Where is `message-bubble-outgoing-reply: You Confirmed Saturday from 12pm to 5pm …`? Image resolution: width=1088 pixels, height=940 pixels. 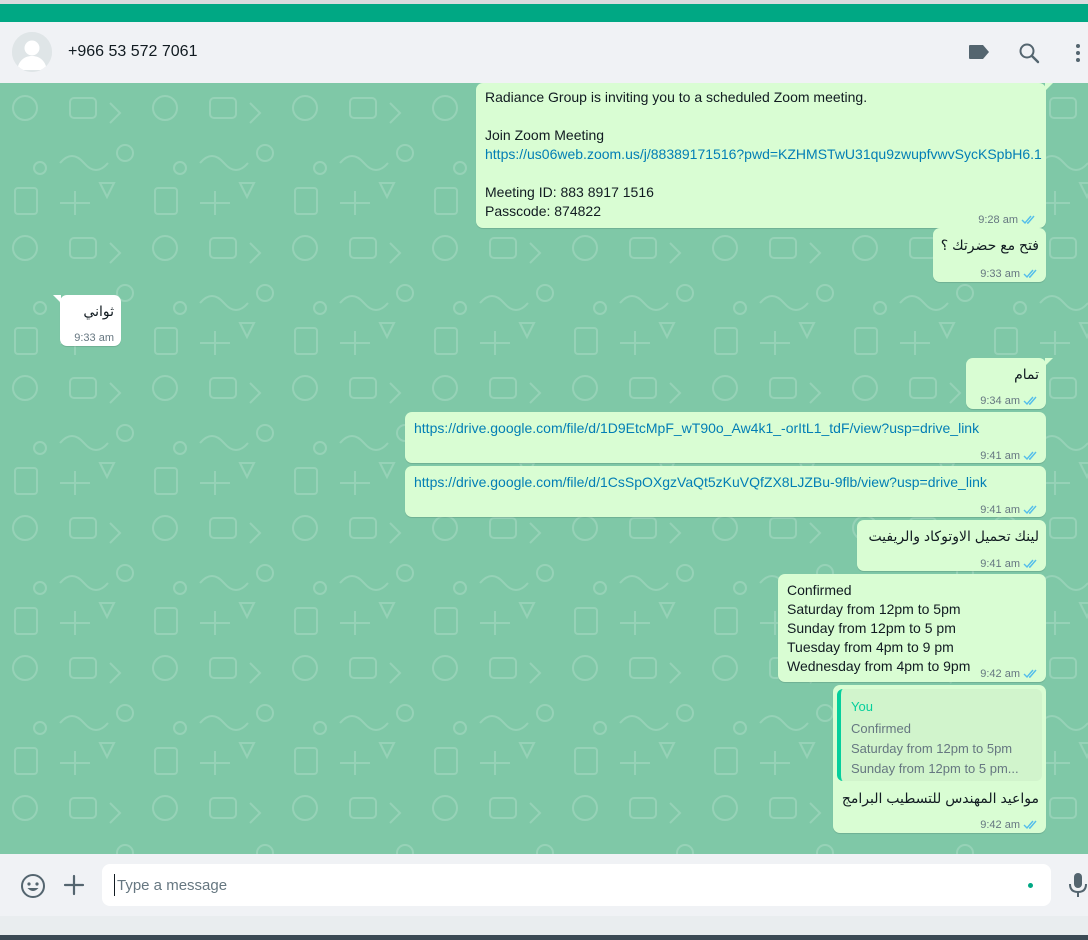
message-bubble-outgoing-reply: You Confirmed Saturday from 12pm to 5pm … is located at coordinates (939, 759).